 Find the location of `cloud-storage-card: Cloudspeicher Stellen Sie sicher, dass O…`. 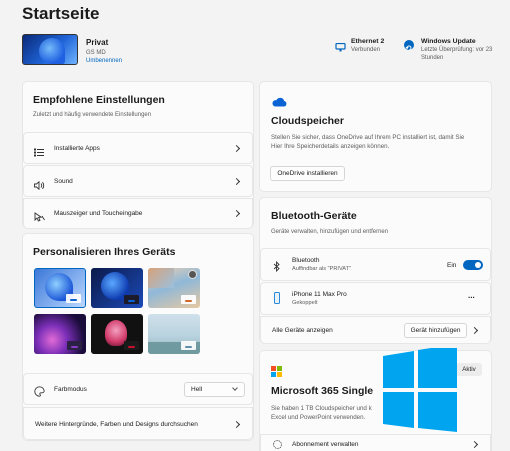

cloud-storage-card: Cloudspeicher Stellen Sie sicher, dass O… is located at coordinates (375, 136).